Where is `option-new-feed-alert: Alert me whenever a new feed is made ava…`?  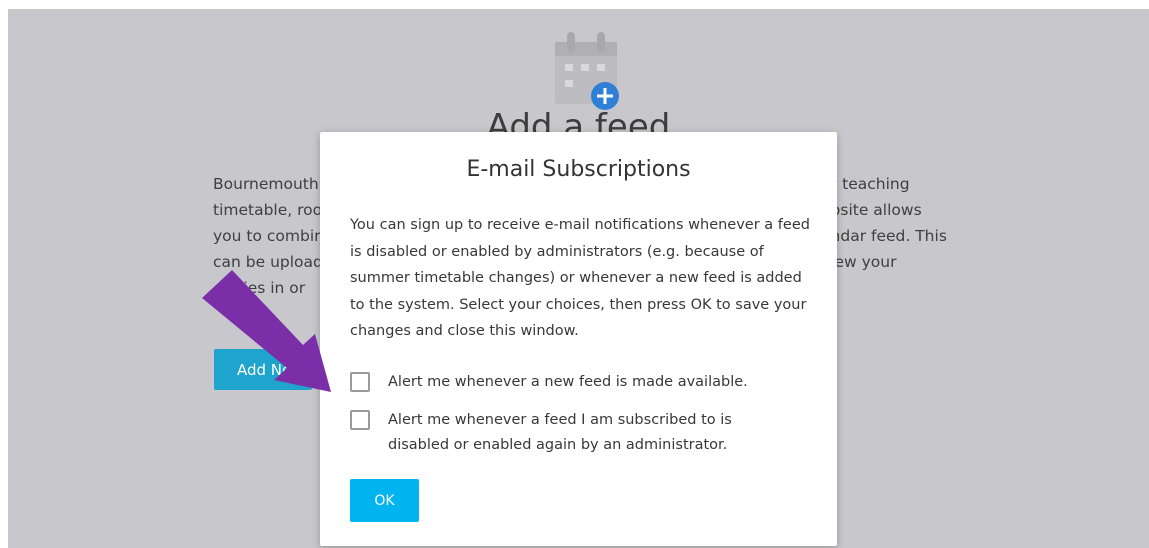
option-new-feed-alert: Alert me whenever a new feed is made ava… is located at coordinates (549, 383).